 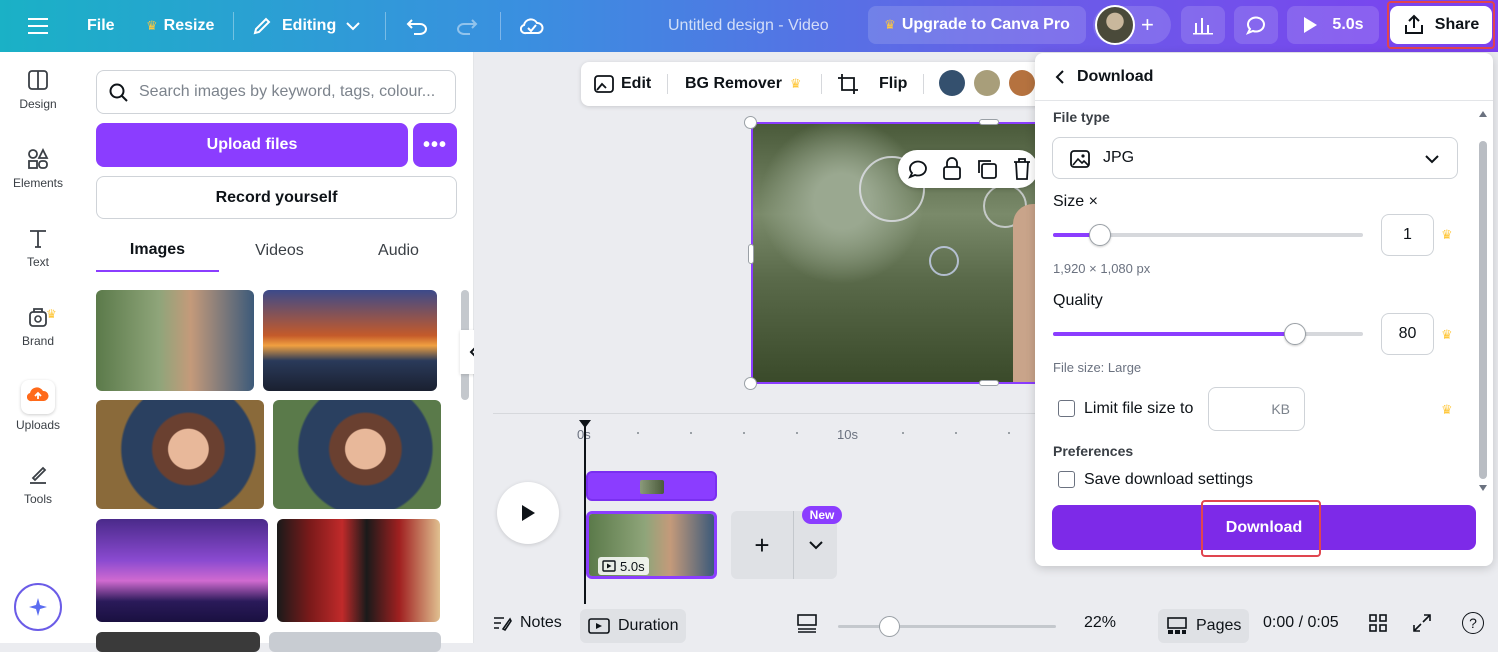 I want to click on upgrade-button: ♛ Upgrade to Canva Pro, so click(x=977, y=25).